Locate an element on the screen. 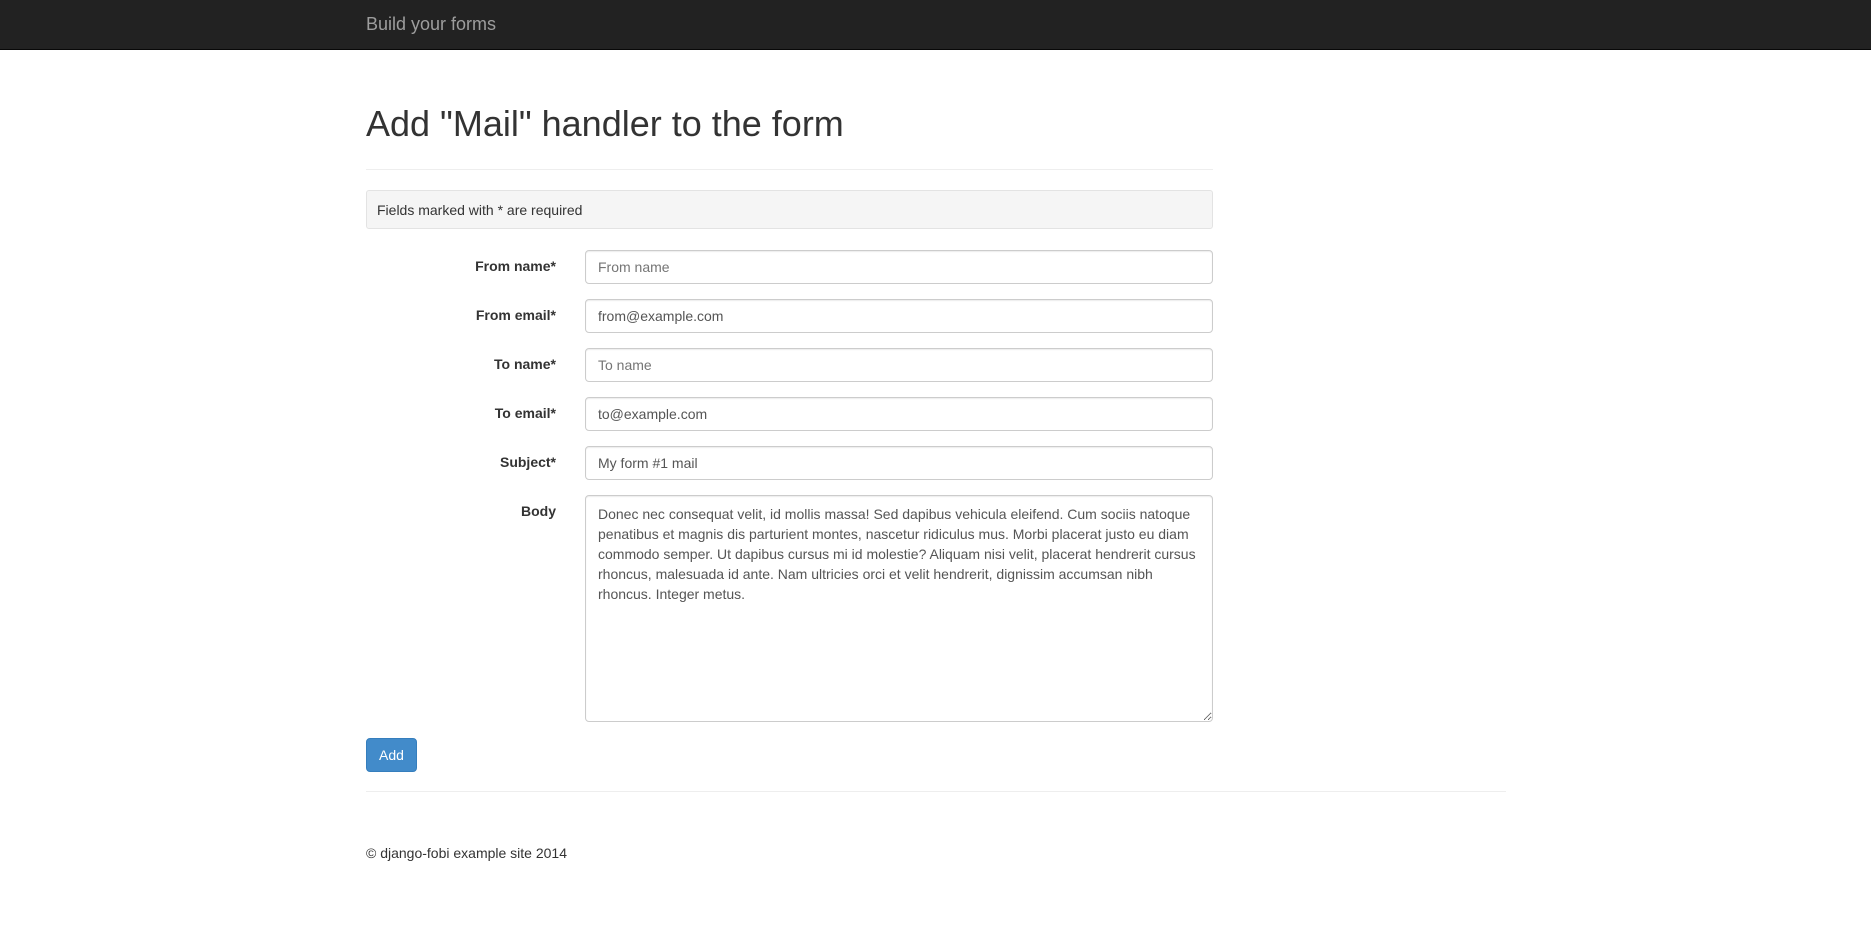 The height and width of the screenshot is (952, 1871). page-title: Add "Mail" handler to the form is located at coordinates (605, 123).